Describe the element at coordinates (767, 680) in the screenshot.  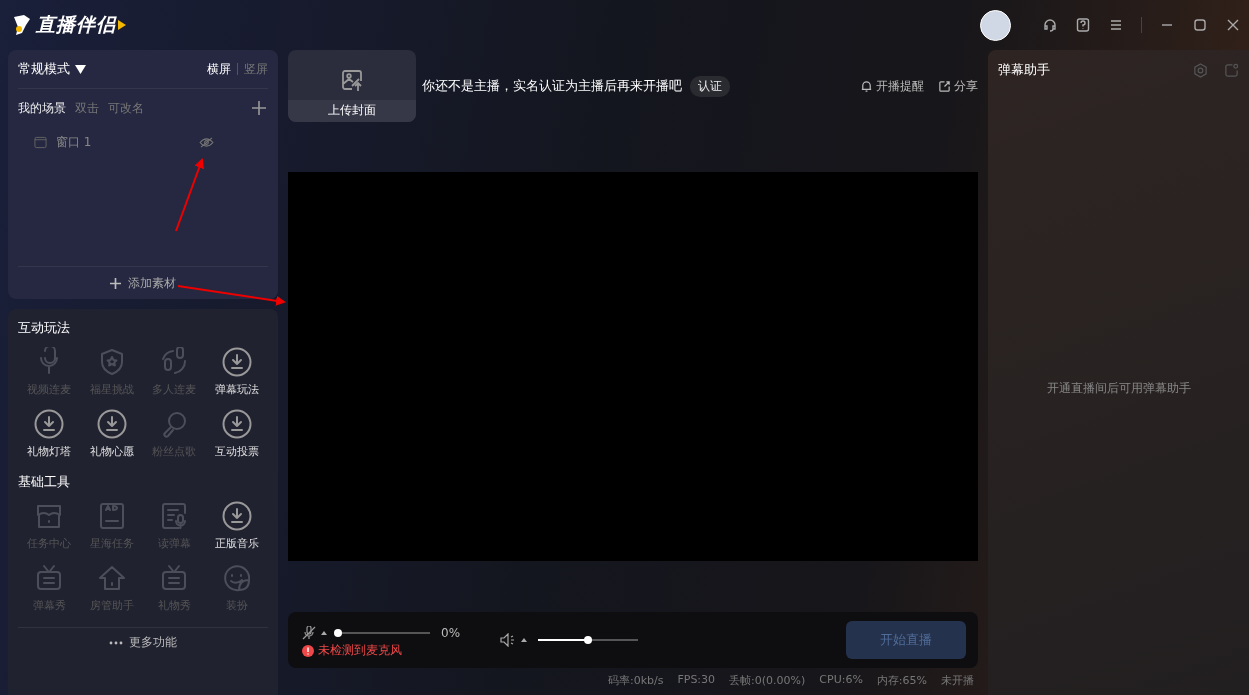
I see `status-text: 丢帧:0(0.00%)` at that location.